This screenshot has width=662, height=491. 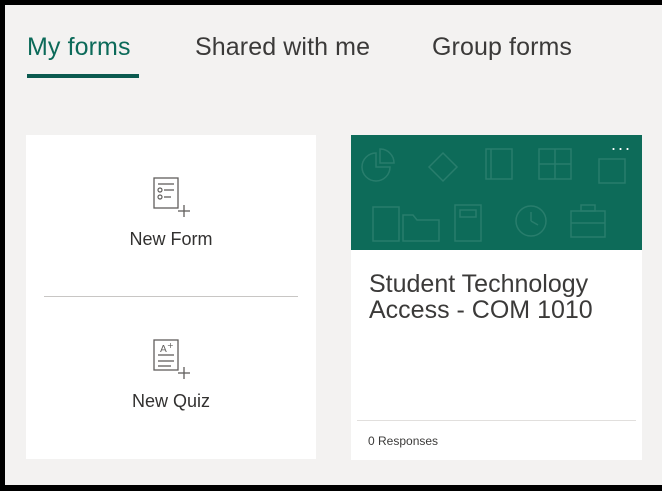 What do you see at coordinates (79, 47) in the screenshot?
I see `tab-my-forms: My forms` at bounding box center [79, 47].